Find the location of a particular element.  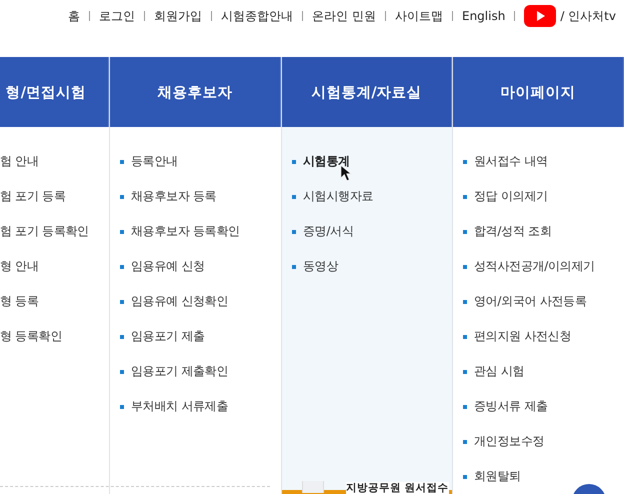

menu-item: 형 안내 is located at coordinates (19, 266).